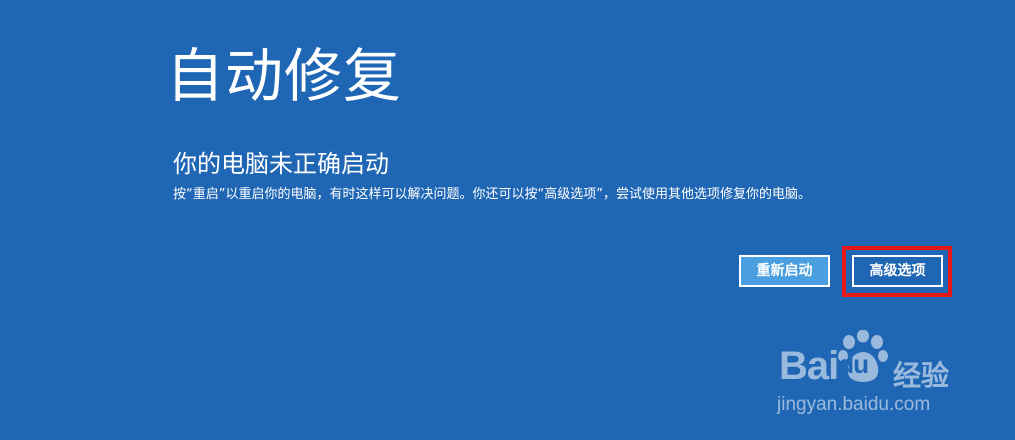 The width and height of the screenshot is (1015, 440). I want to click on watermark-url: jingyan.baidu.com, so click(854, 404).